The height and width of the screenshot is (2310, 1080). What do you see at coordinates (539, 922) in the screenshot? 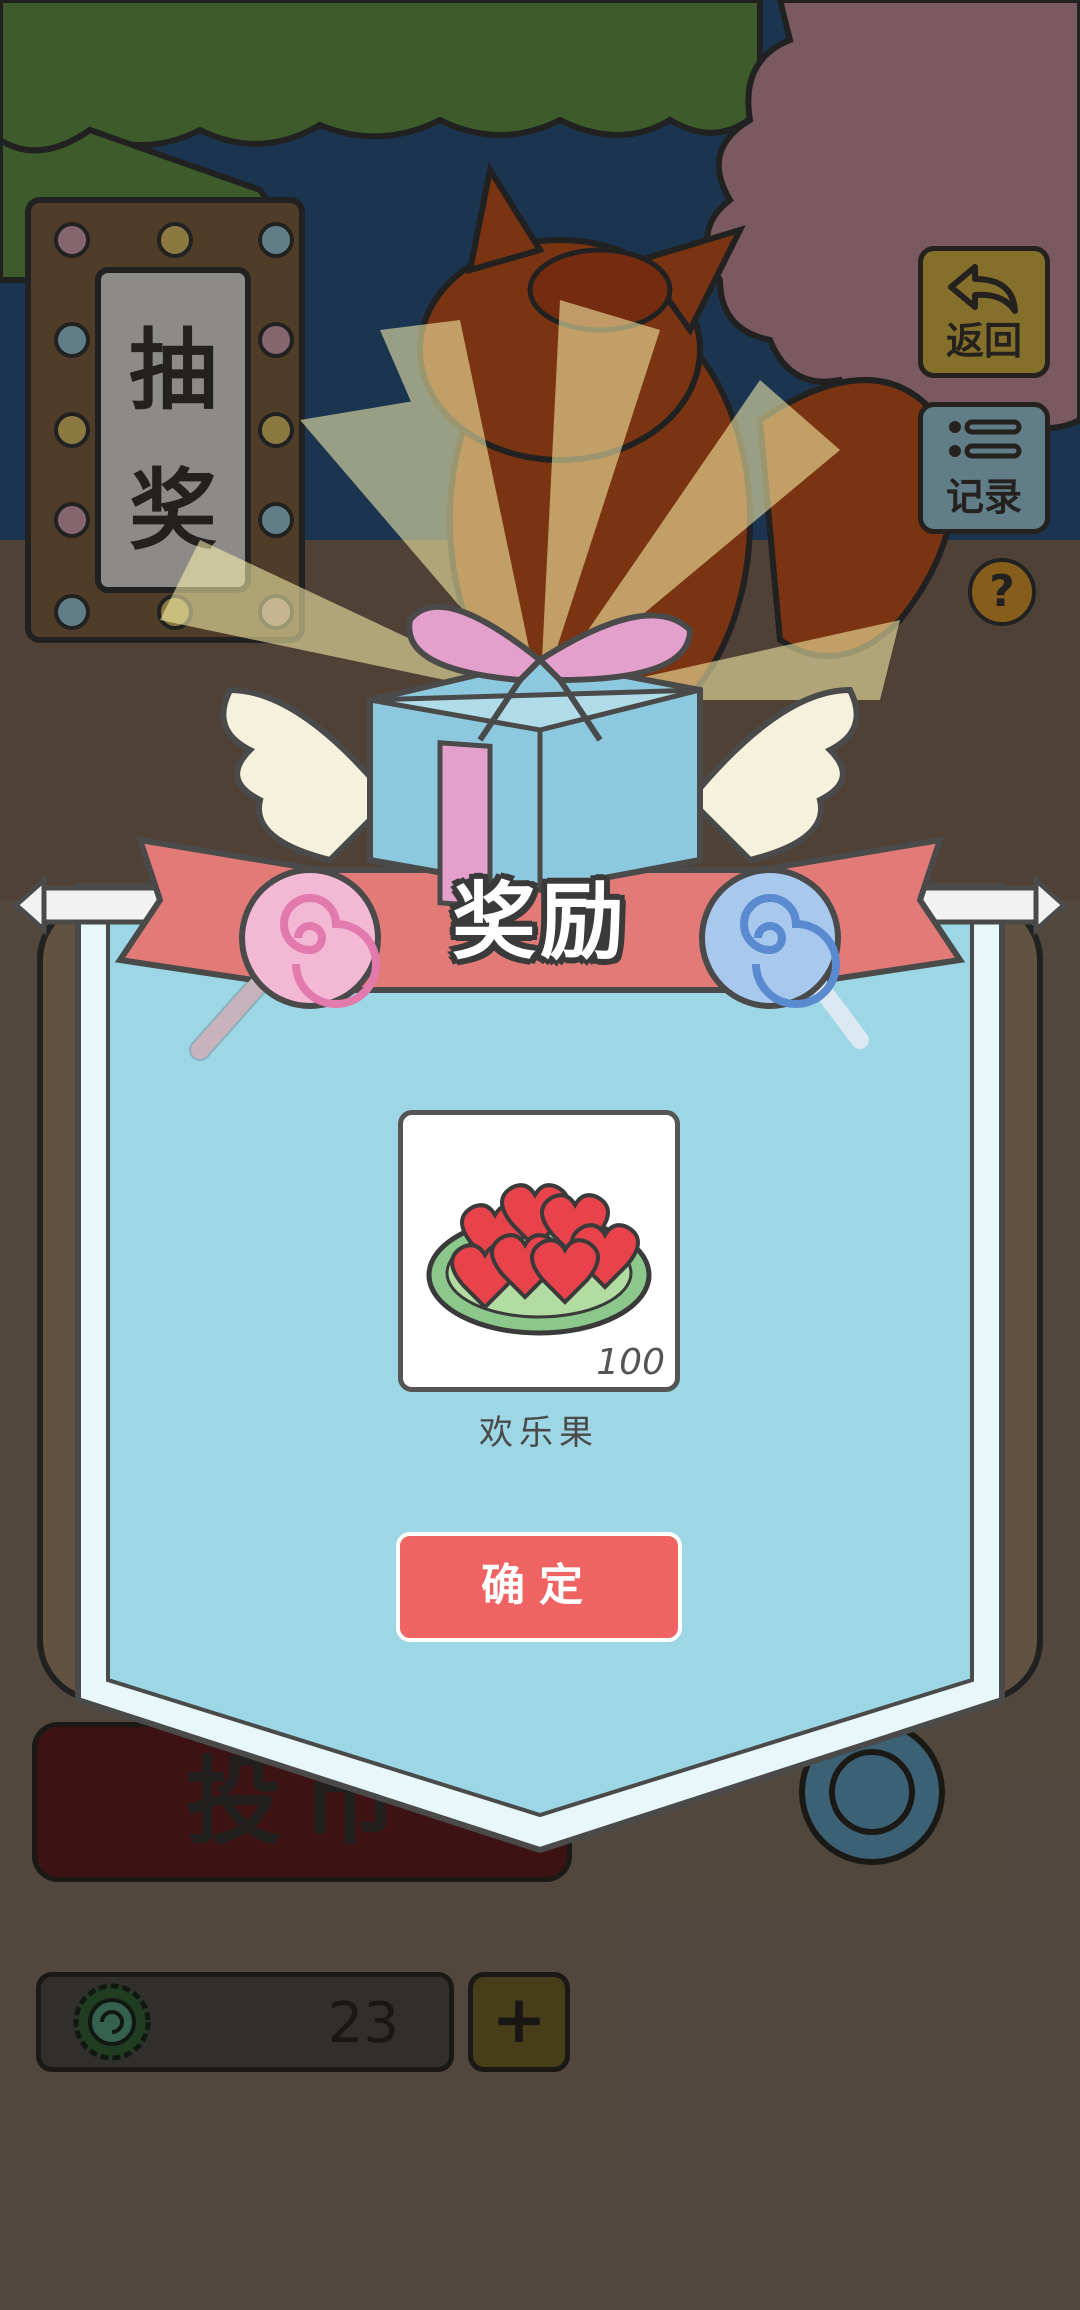
I see `reward-title: 奖励` at bounding box center [539, 922].